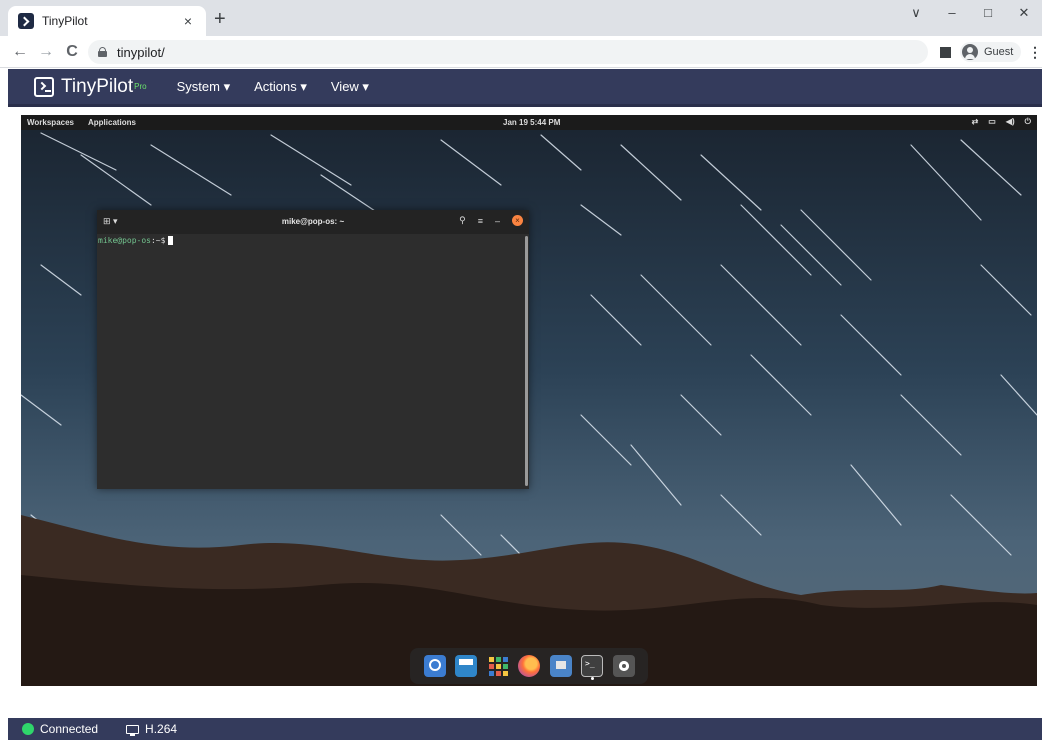 The height and width of the screenshot is (740, 1042). What do you see at coordinates (970, 52) in the screenshot?
I see `guest-avatar-icon` at bounding box center [970, 52].